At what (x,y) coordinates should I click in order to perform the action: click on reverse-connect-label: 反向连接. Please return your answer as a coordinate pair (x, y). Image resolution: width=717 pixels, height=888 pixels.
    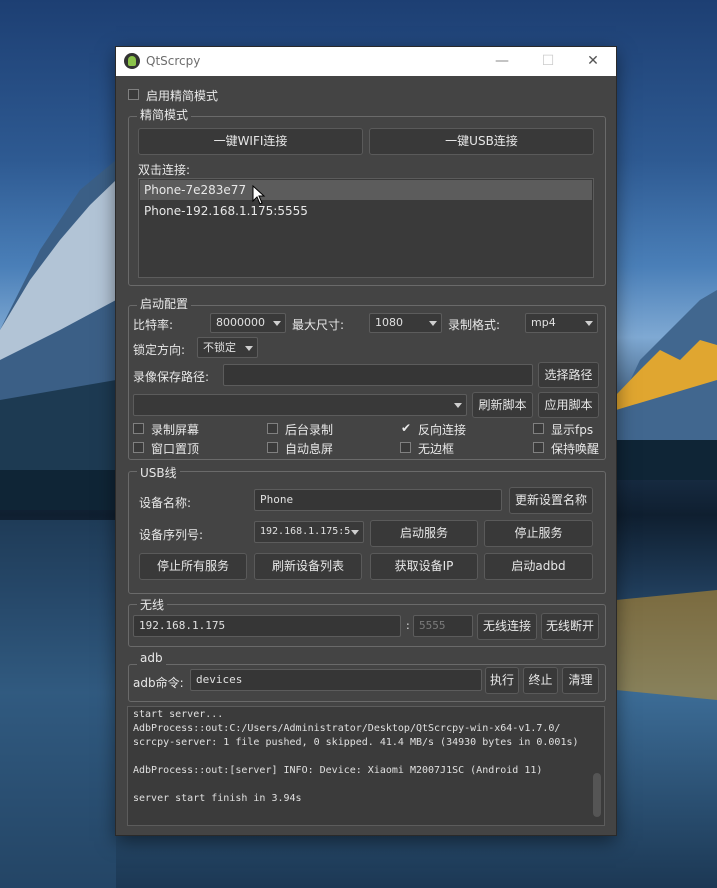
    Looking at the image, I should click on (442, 430).